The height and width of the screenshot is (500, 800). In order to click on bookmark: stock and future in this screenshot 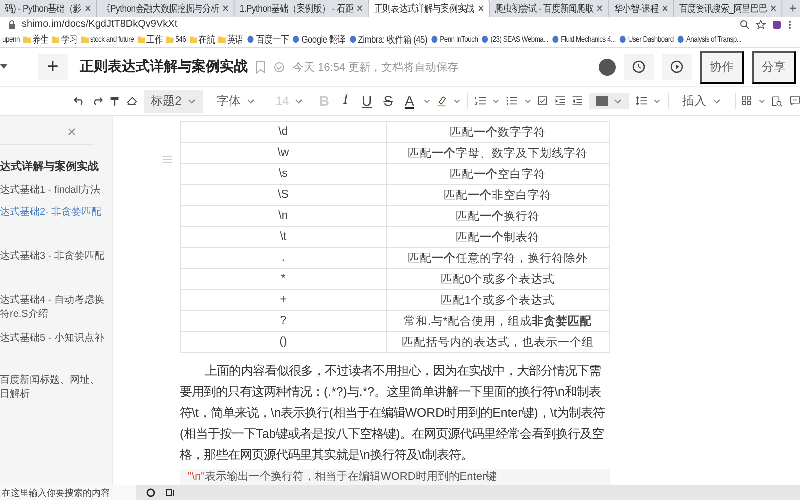, I will do `click(107, 39)`.